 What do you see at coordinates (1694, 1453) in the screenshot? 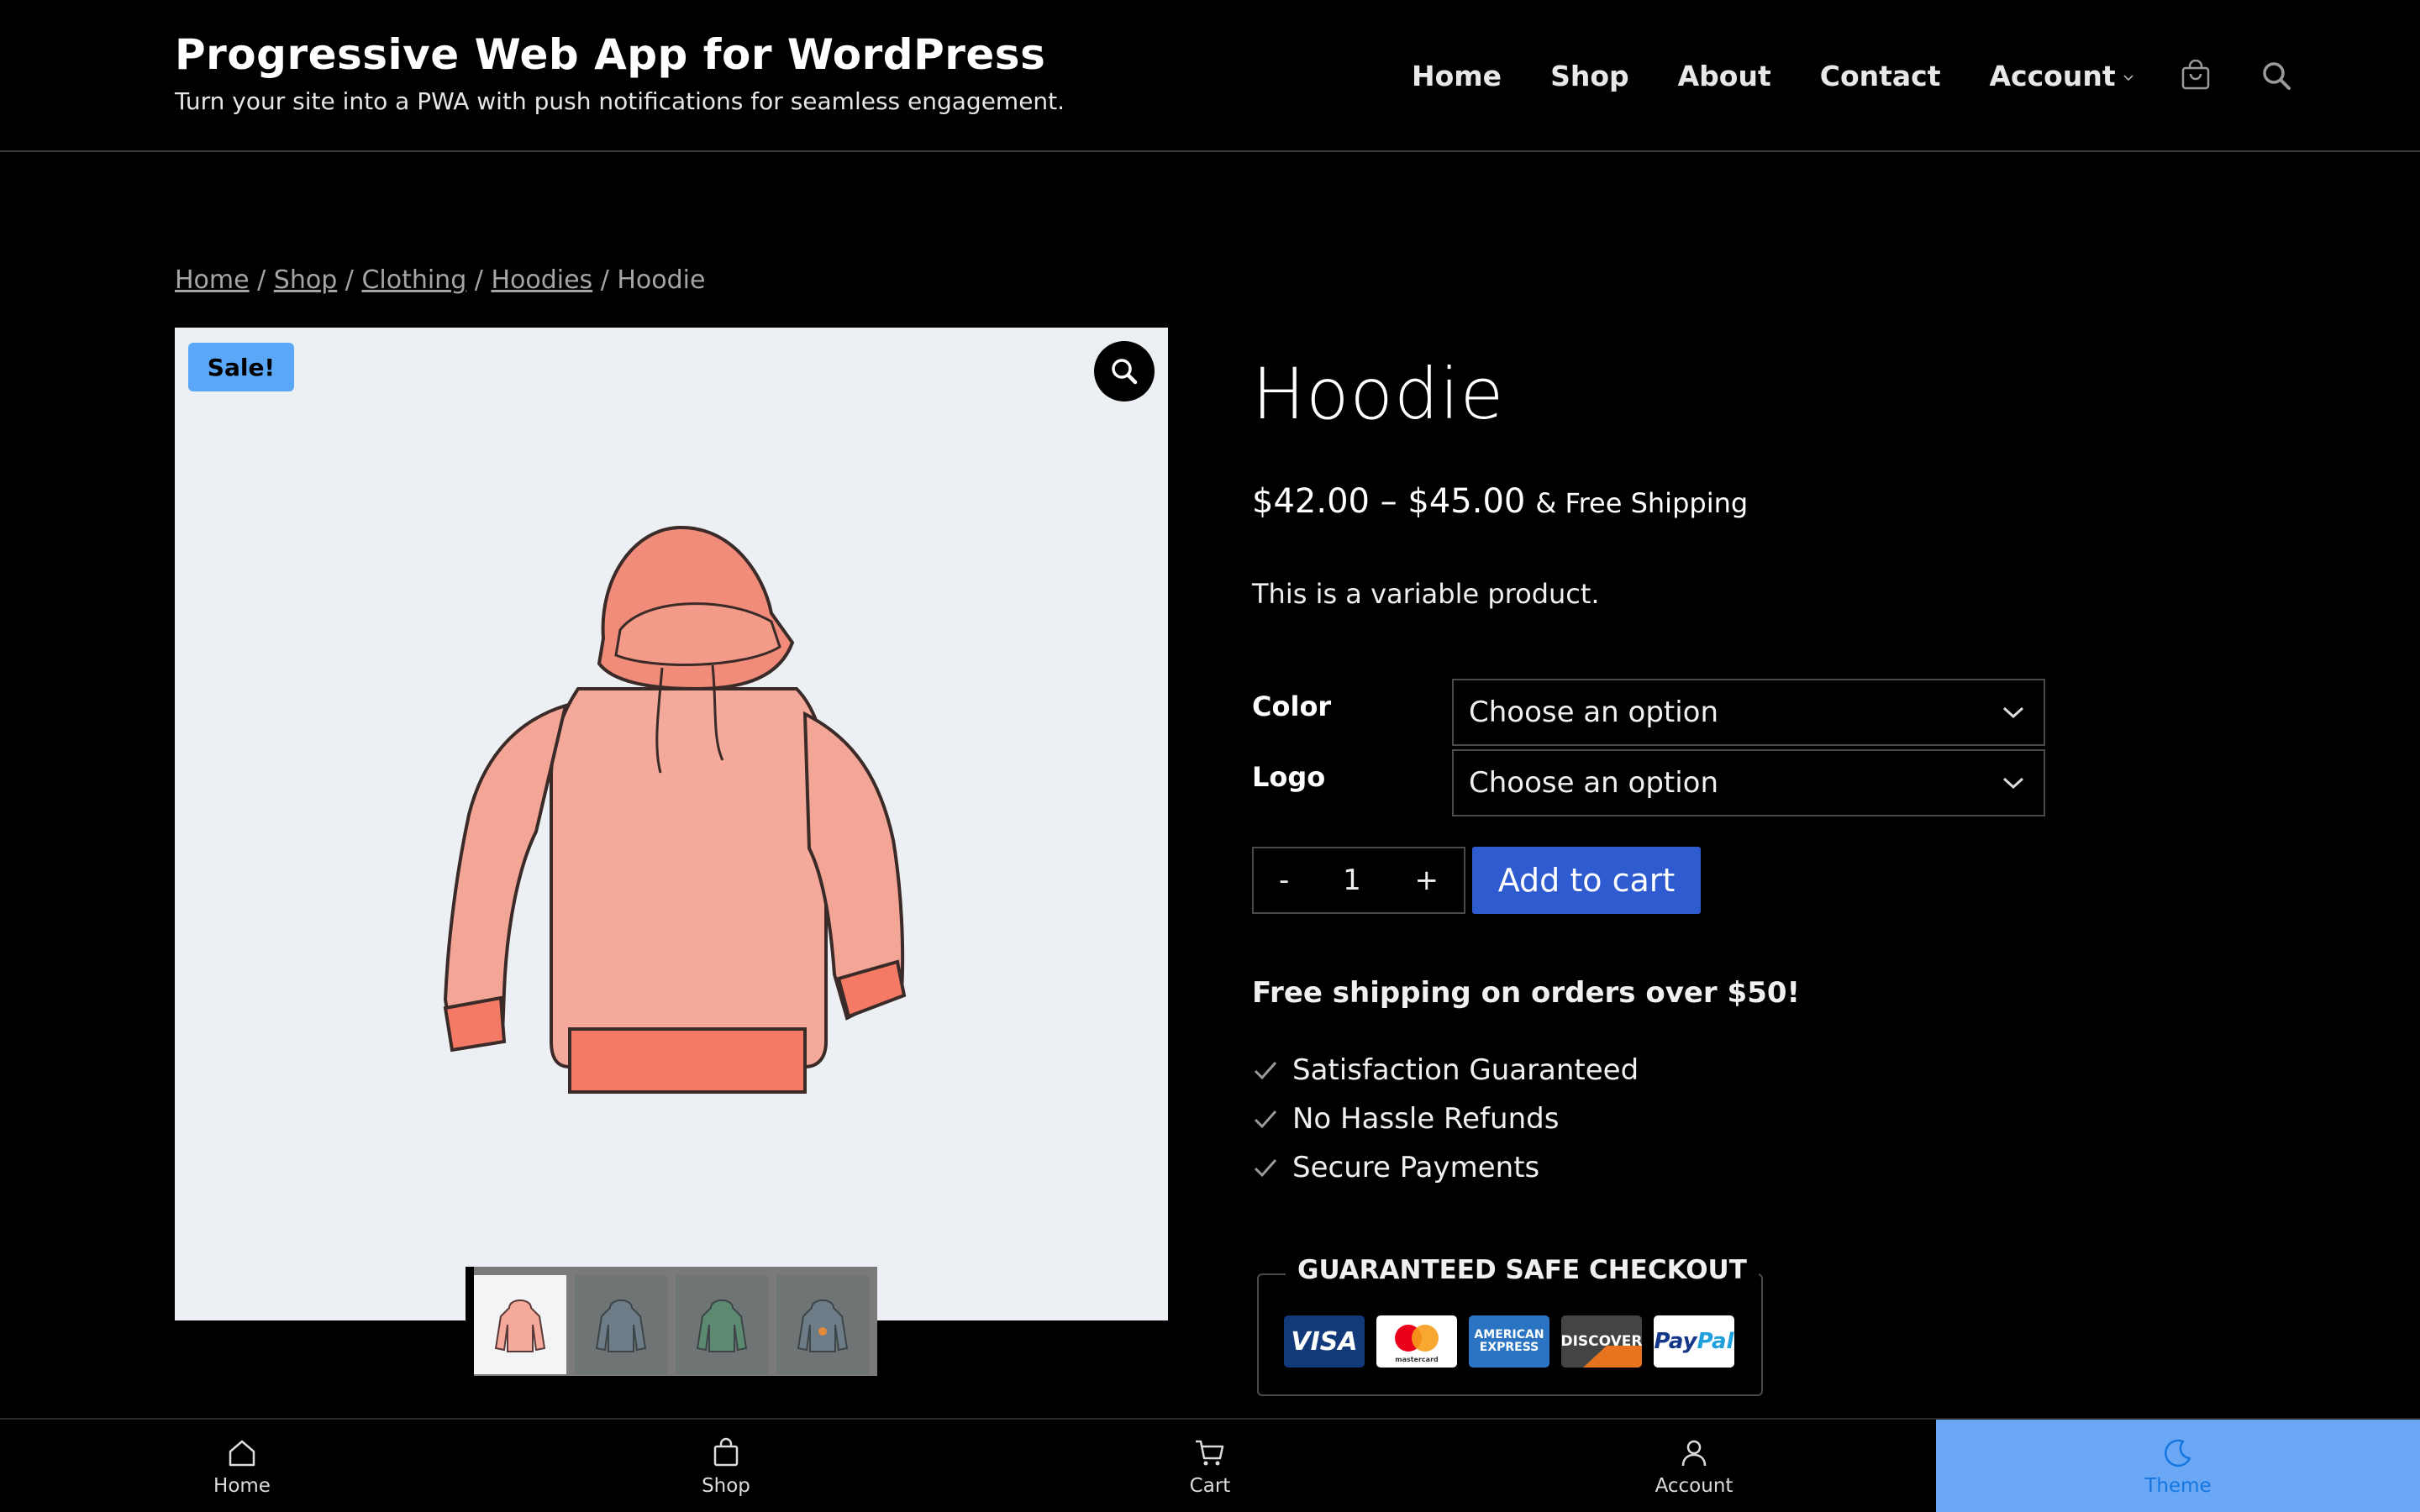
I see `user-icon` at bounding box center [1694, 1453].